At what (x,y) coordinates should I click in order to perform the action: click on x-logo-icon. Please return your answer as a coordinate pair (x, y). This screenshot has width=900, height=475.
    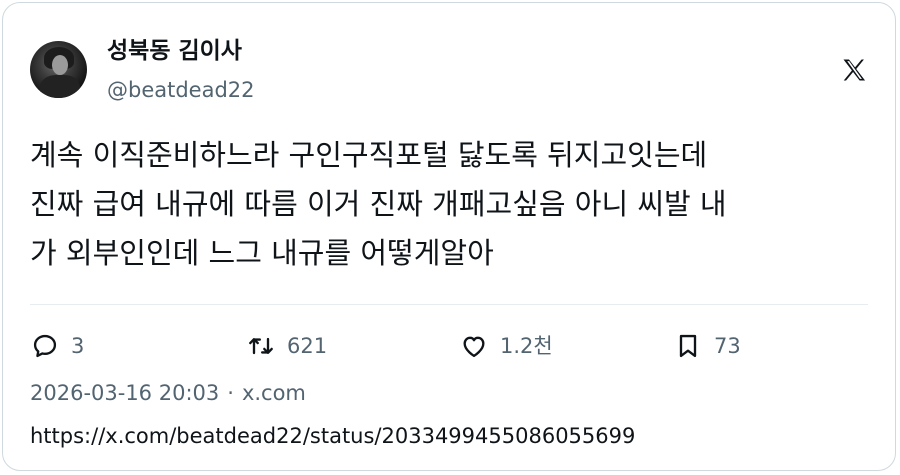
    Looking at the image, I should click on (854, 70).